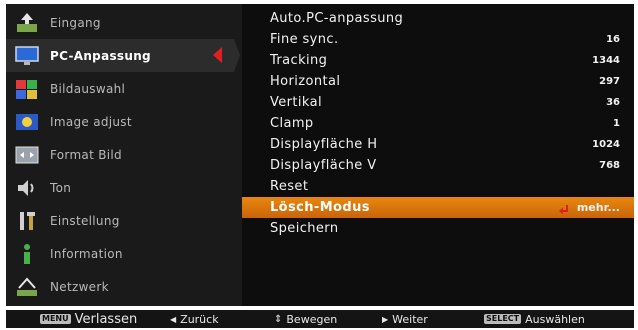  What do you see at coordinates (613, 39) in the screenshot?
I see `row-value: 16` at bounding box center [613, 39].